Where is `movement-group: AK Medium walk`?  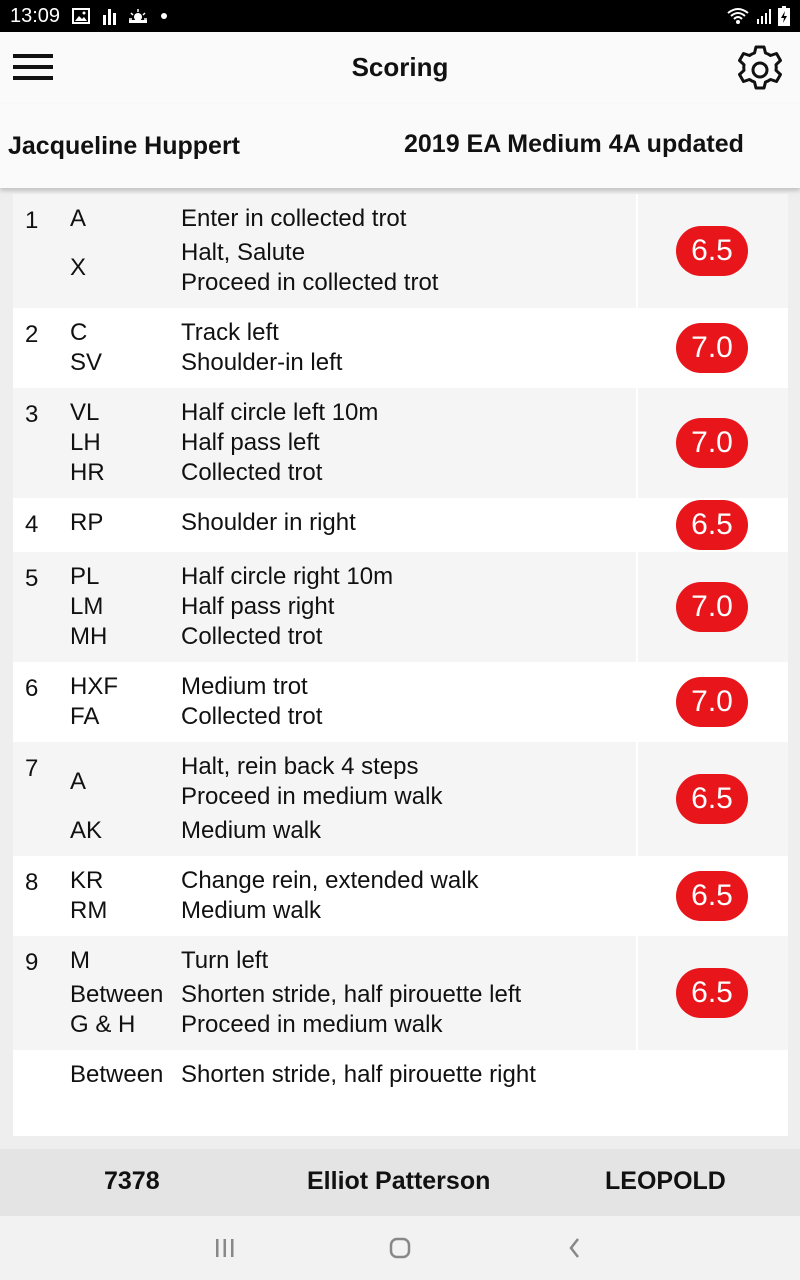
movement-group: AK Medium walk is located at coordinates (353, 831).